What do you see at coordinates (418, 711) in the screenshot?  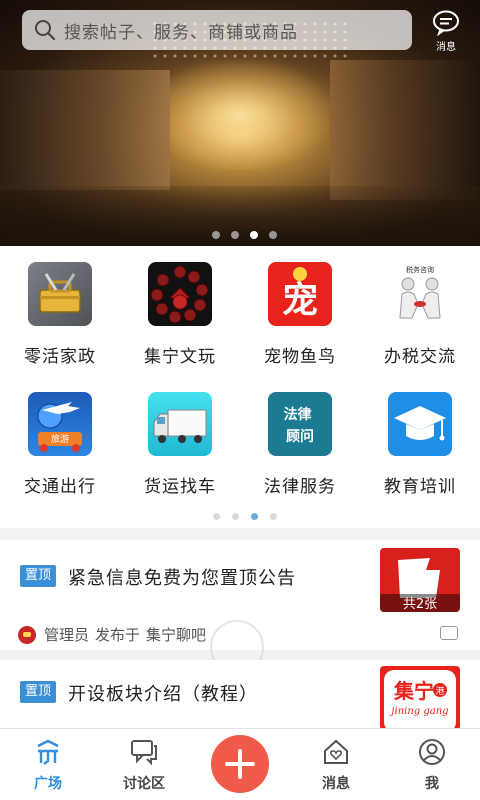 I see `thumbnail-sub-text: jining gang` at bounding box center [418, 711].